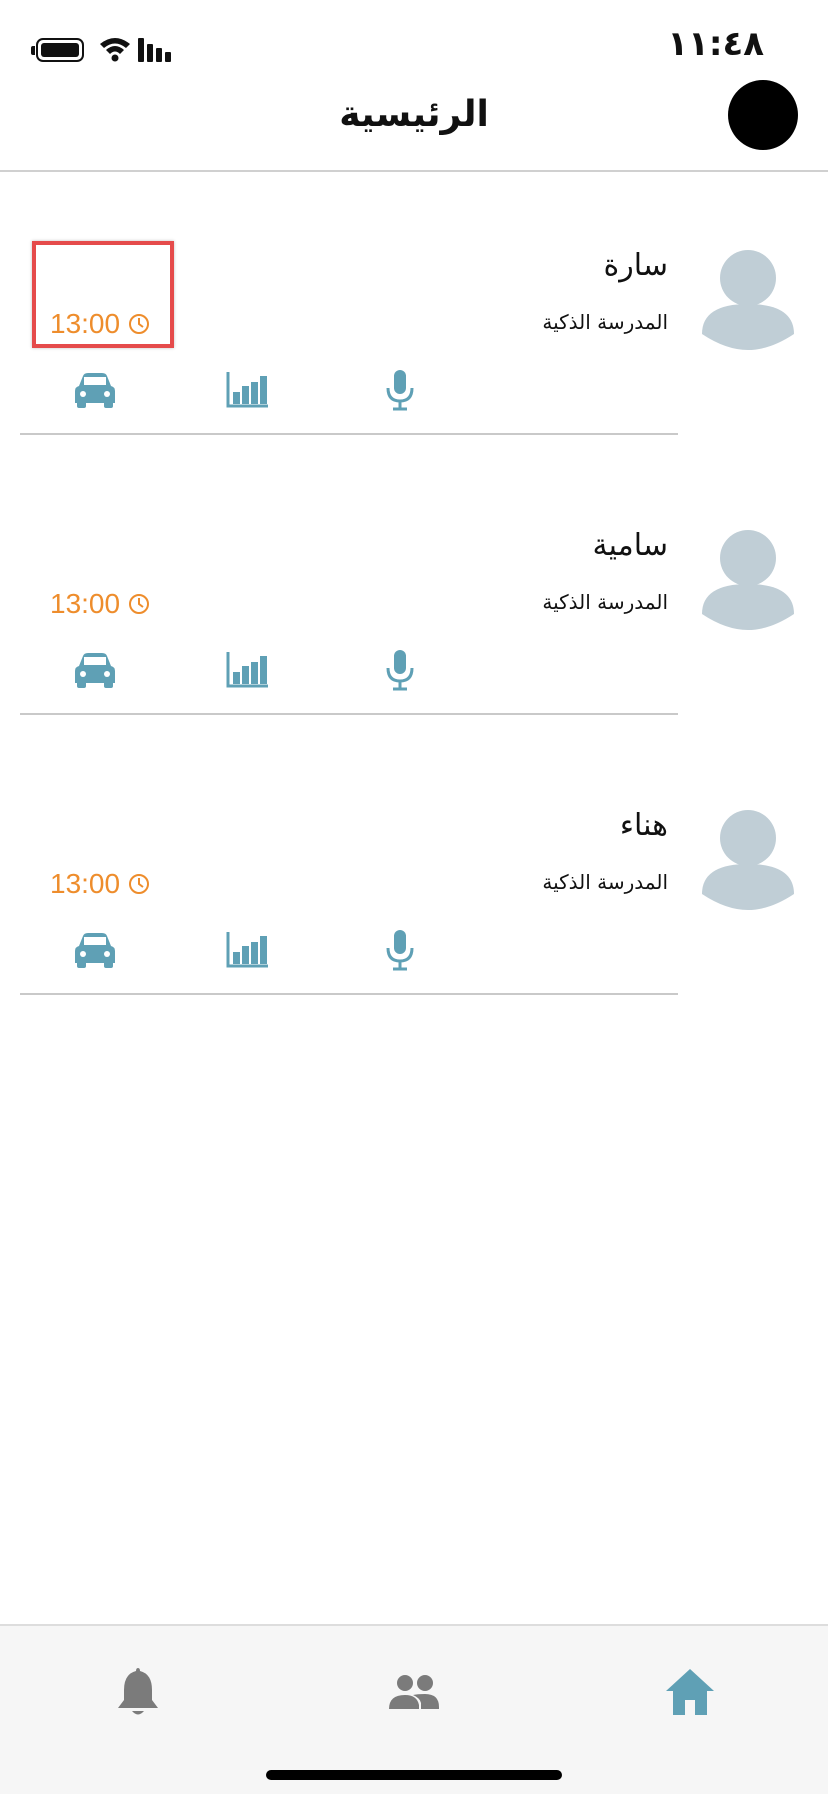  Describe the element at coordinates (414, 1775) in the screenshot. I see `home-indicator` at that location.